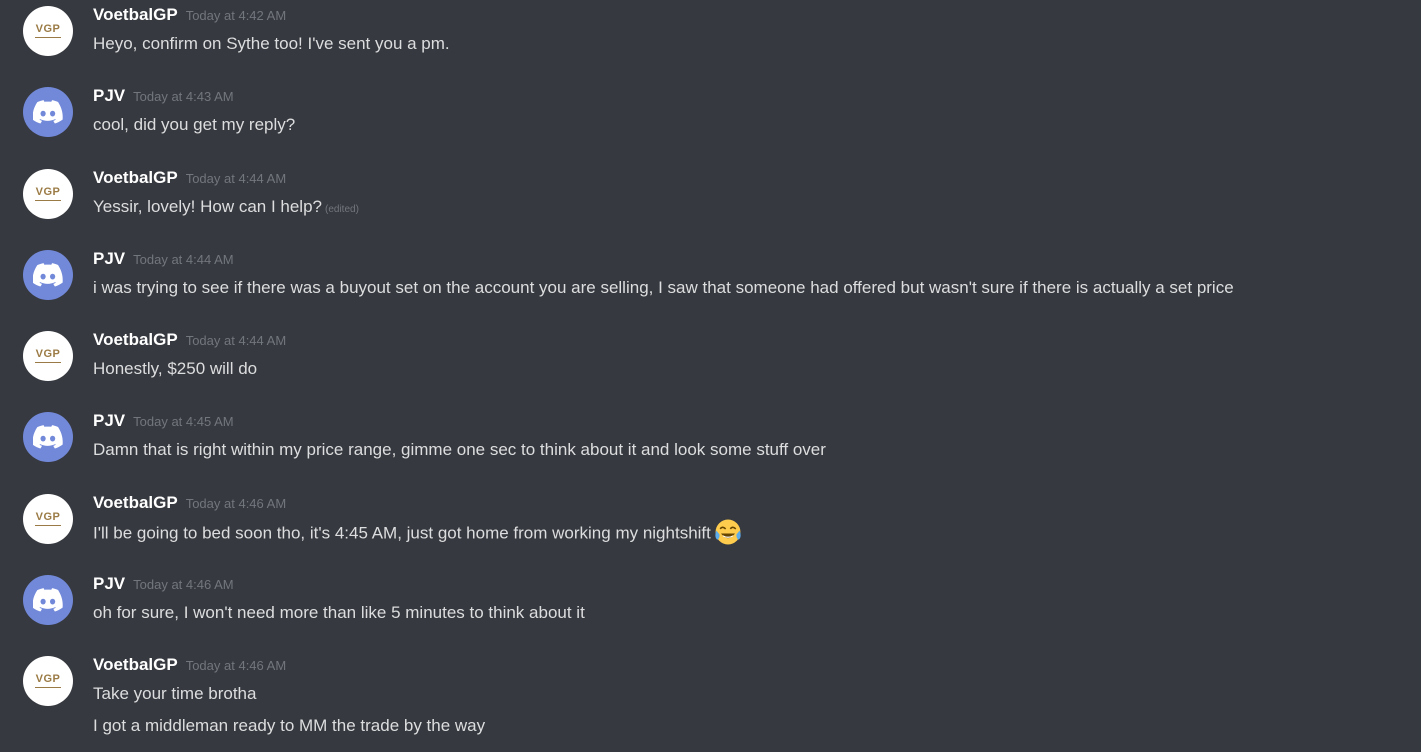  I want to click on message-text-content: Yessir, lovely! How can I help?, so click(207, 206).